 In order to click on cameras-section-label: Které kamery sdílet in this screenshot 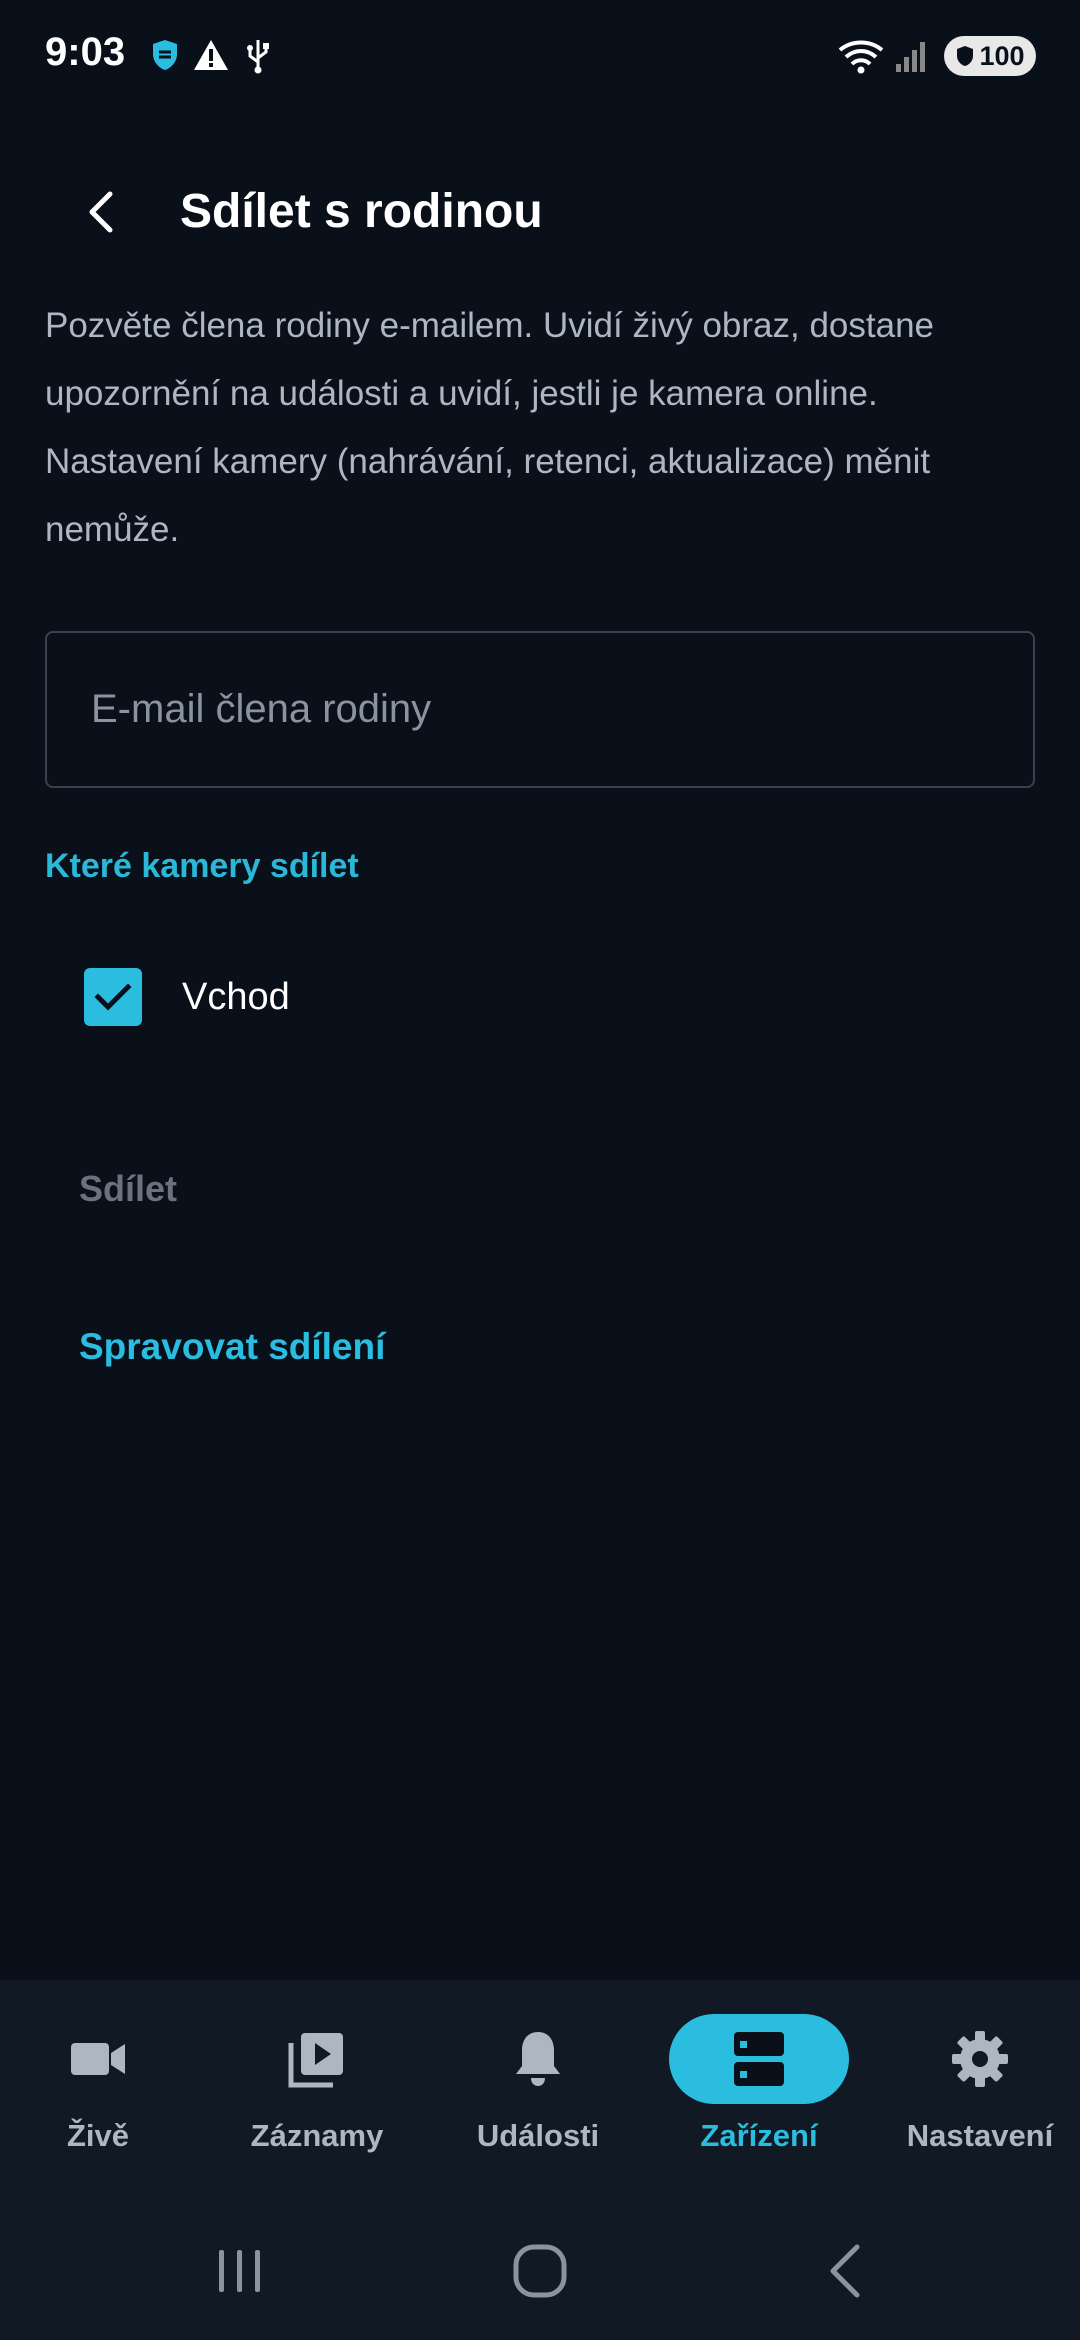, I will do `click(202, 866)`.